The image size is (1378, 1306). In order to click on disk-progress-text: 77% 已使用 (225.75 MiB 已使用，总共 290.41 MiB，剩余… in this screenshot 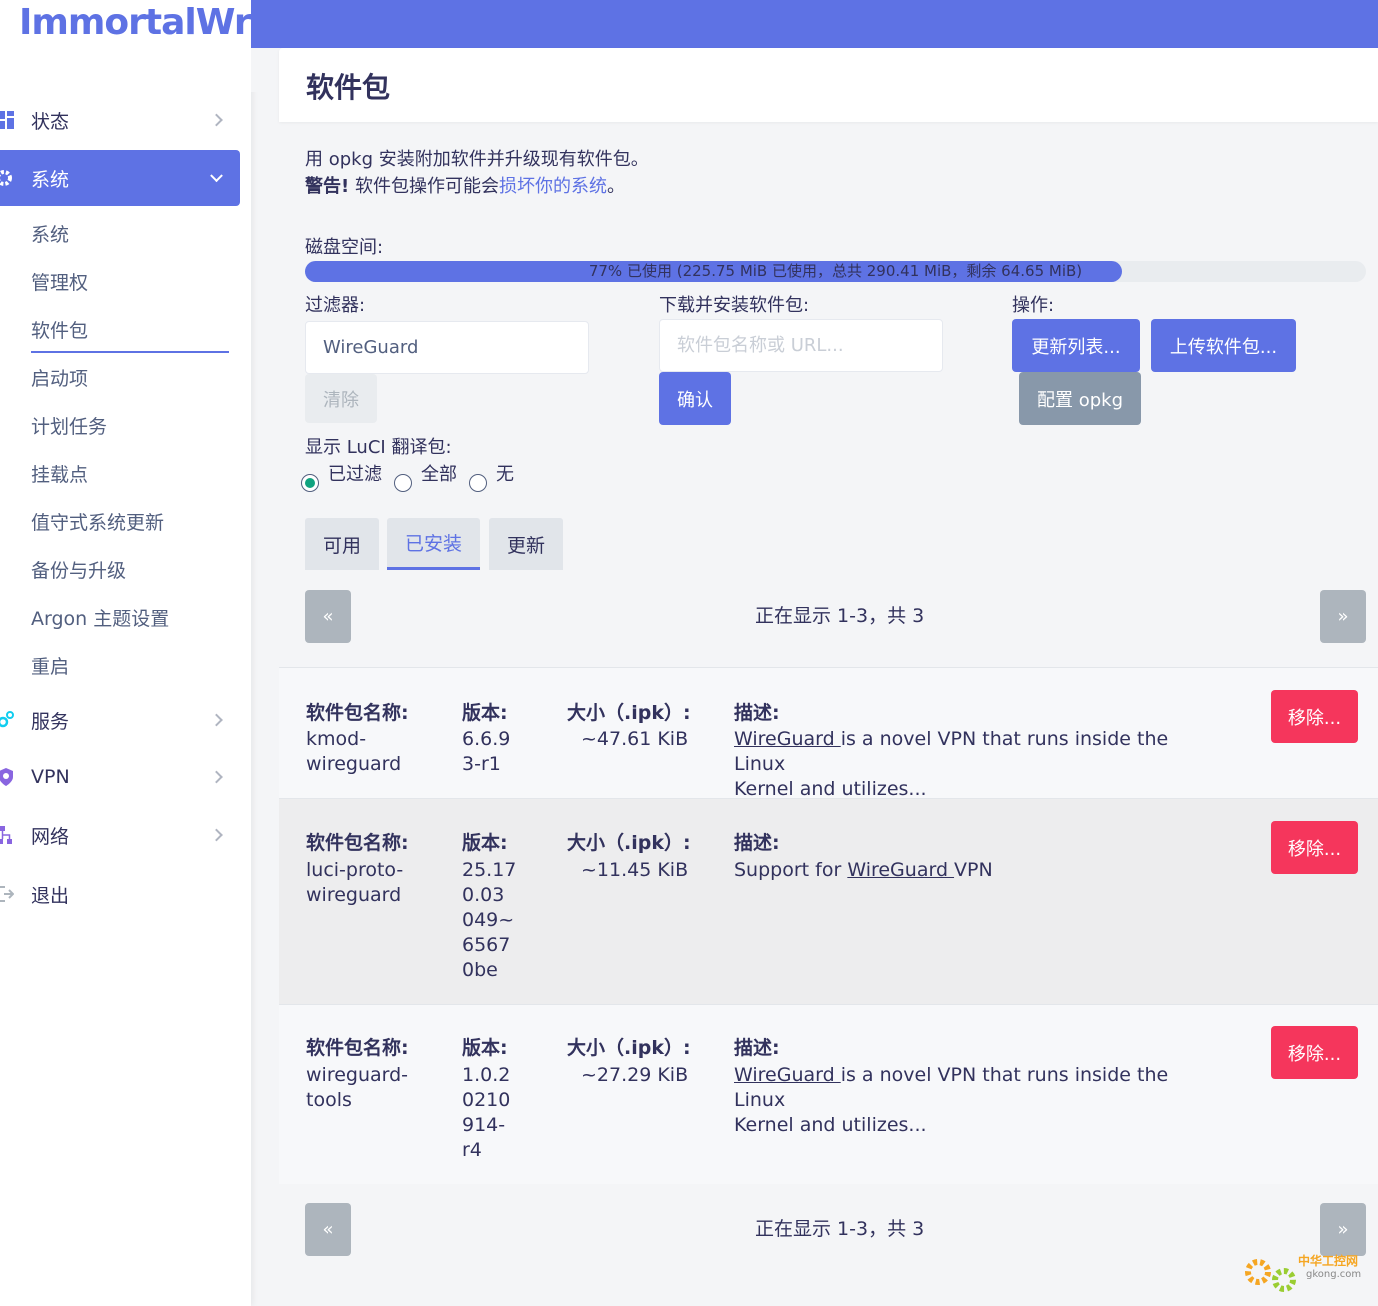, I will do `click(835, 271)`.